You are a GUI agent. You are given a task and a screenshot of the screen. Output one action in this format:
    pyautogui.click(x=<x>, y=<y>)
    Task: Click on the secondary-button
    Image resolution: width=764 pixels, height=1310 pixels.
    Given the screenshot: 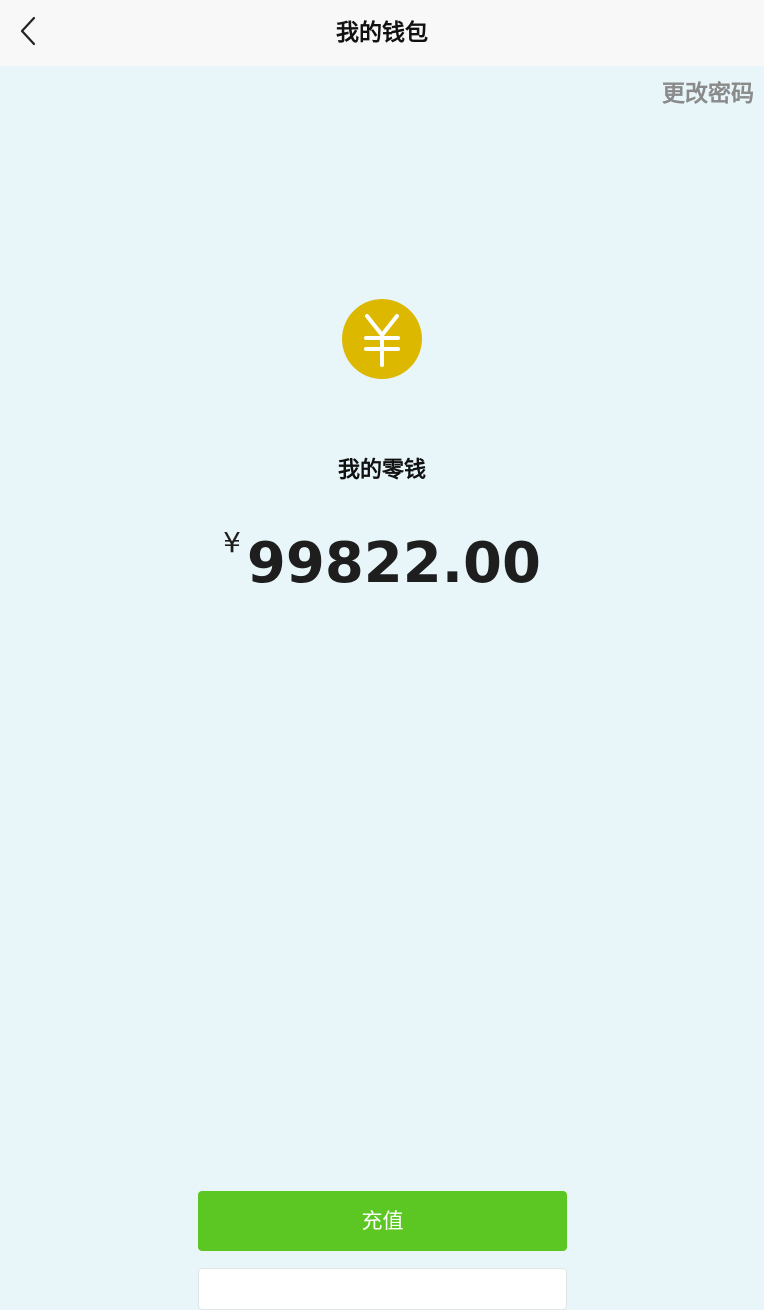 What is the action you would take?
    pyautogui.click(x=382, y=1289)
    